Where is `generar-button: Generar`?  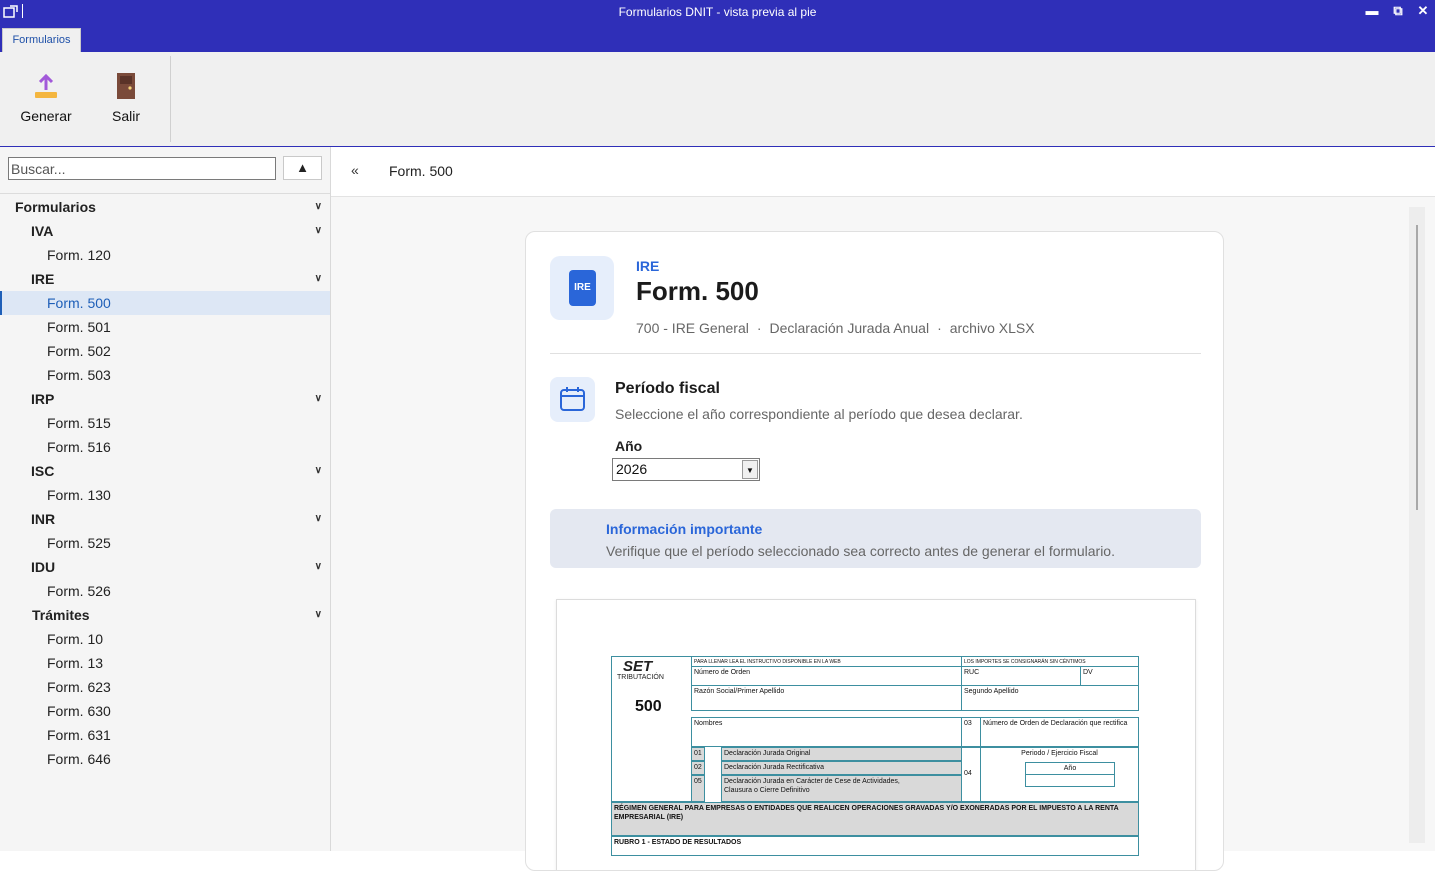
generar-button: Generar is located at coordinates (46, 102).